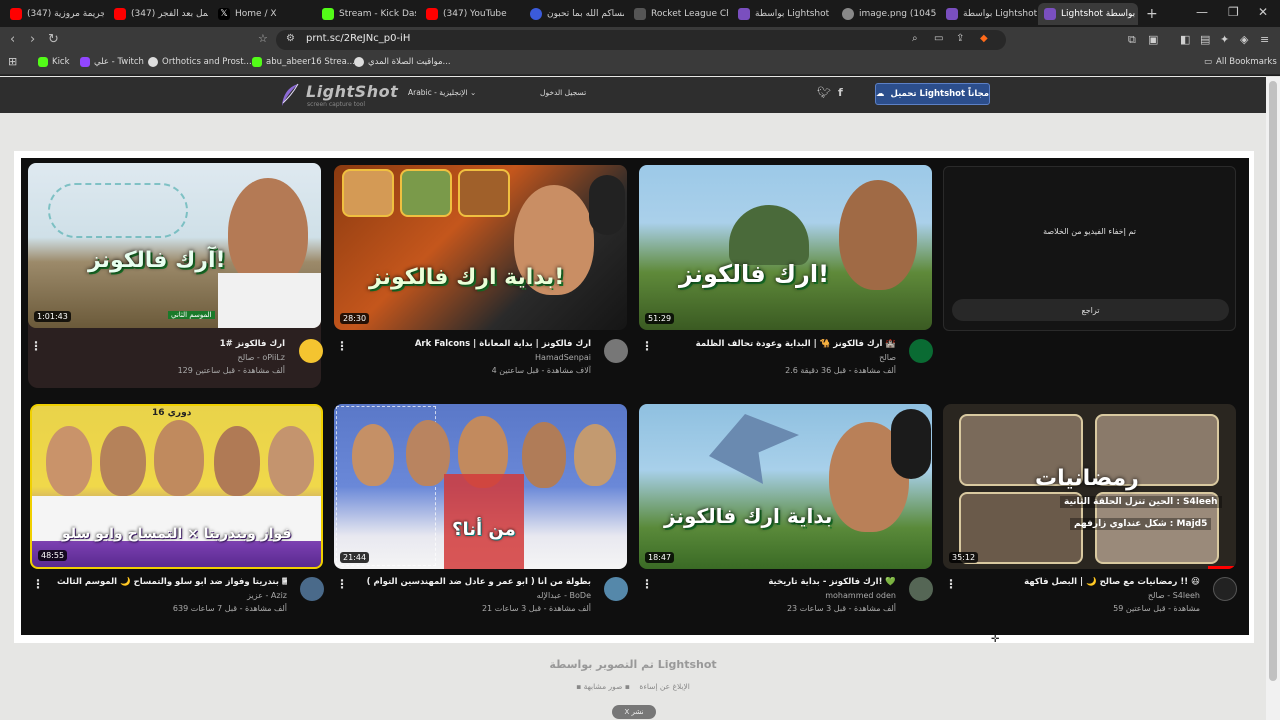 The image size is (1280, 720). Describe the element at coordinates (476, 595) in the screenshot. I see `channel-name: عبدالإله - BoDe` at that location.